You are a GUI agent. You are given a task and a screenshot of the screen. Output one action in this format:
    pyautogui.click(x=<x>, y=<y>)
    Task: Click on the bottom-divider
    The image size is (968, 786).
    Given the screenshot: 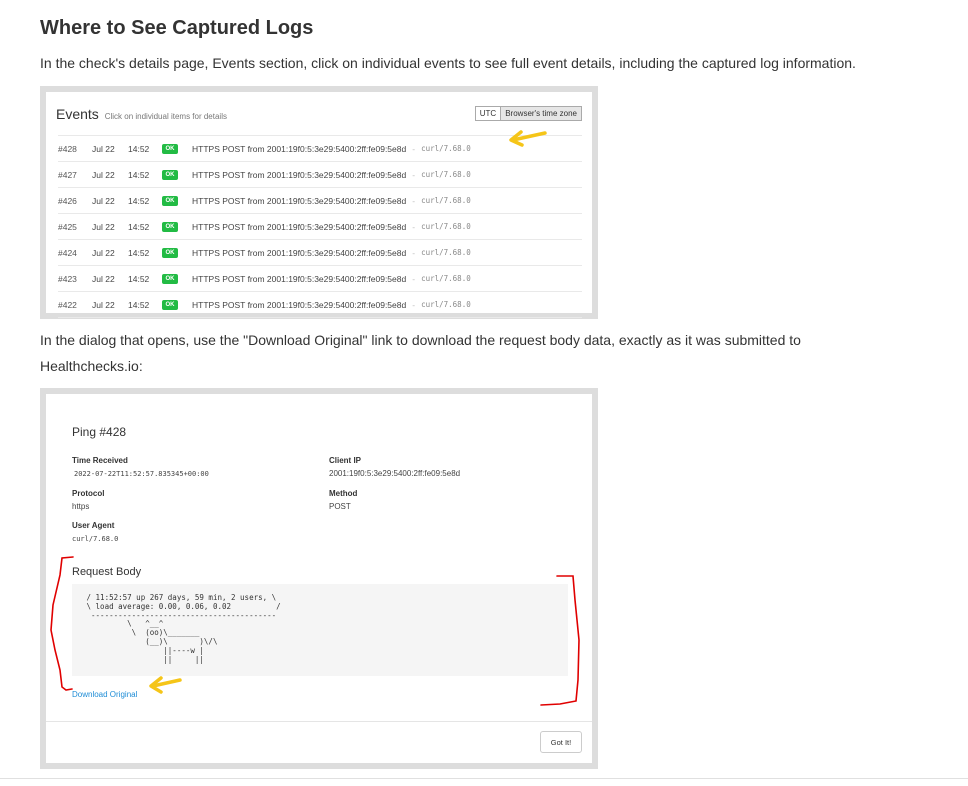 What is the action you would take?
    pyautogui.click(x=484, y=778)
    